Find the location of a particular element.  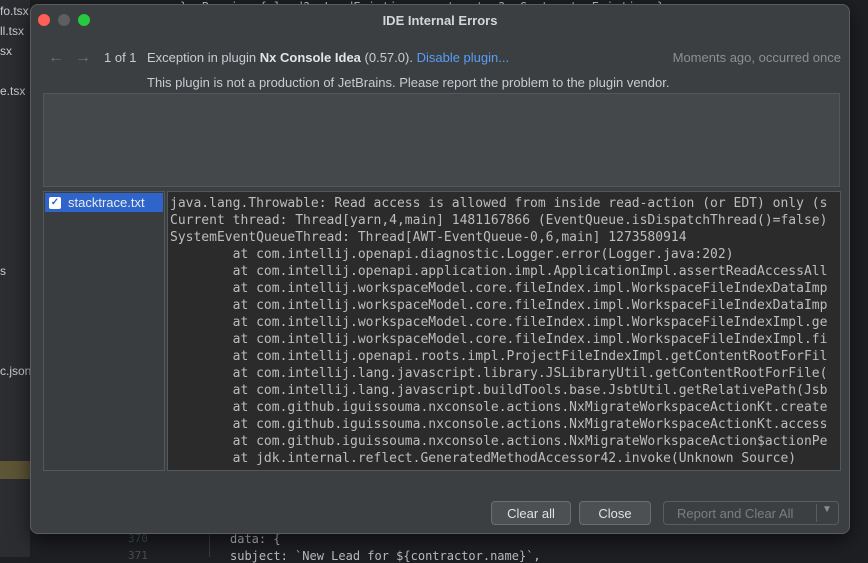

report-label: Report and Clear All is located at coordinates (735, 513).